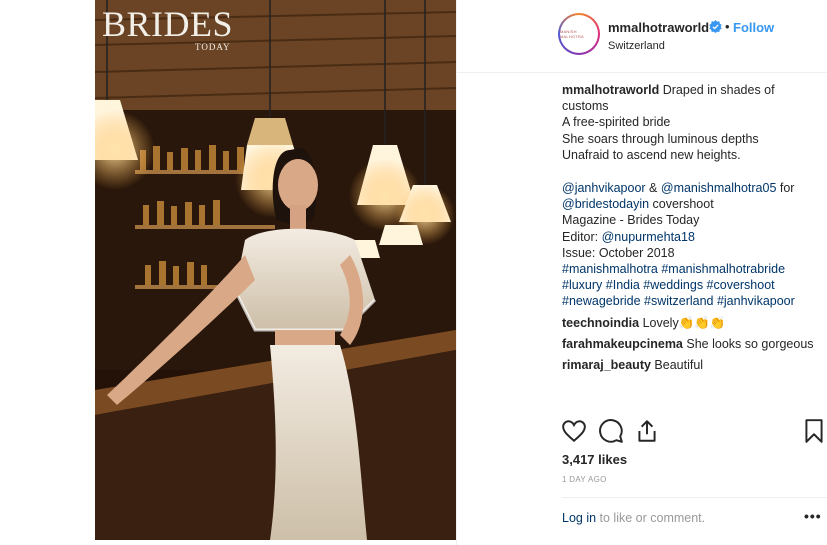 This screenshot has width=827, height=545. What do you see at coordinates (658, 27) in the screenshot?
I see `username-link: mmalhotraworld` at bounding box center [658, 27].